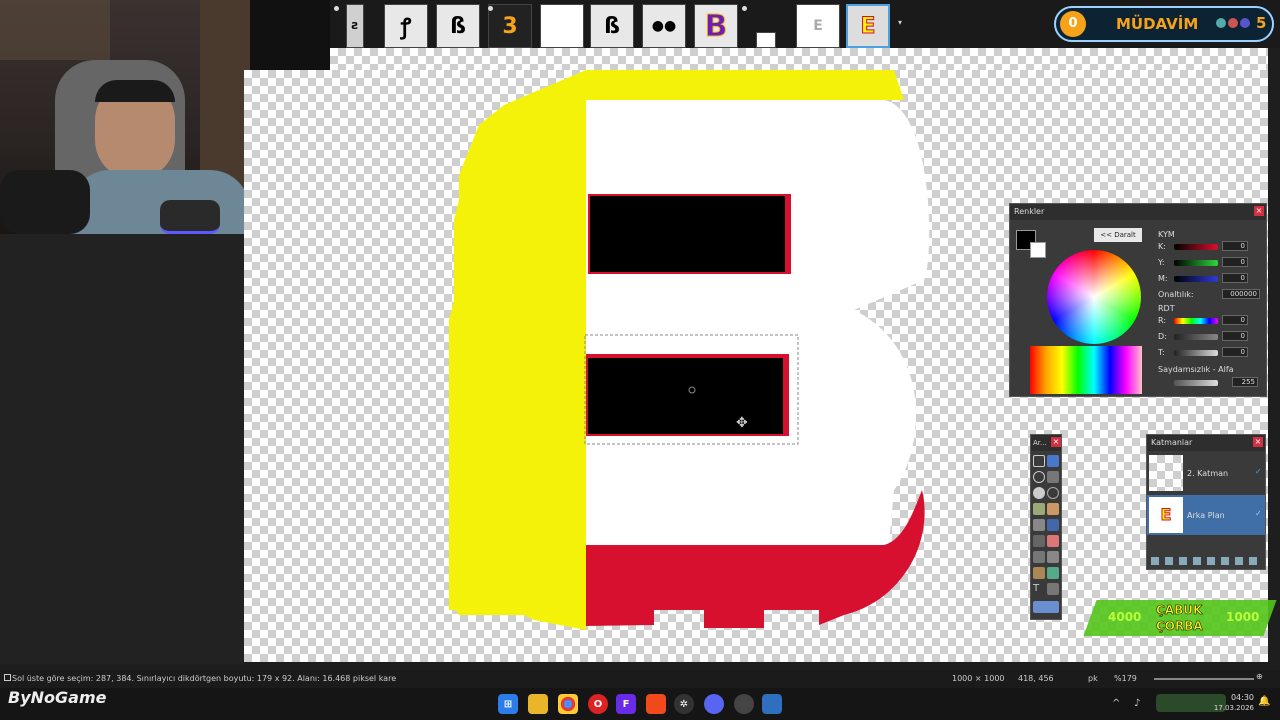  What do you see at coordinates (1245, 382) in the screenshot?
I see `alpha-input: 255` at bounding box center [1245, 382].